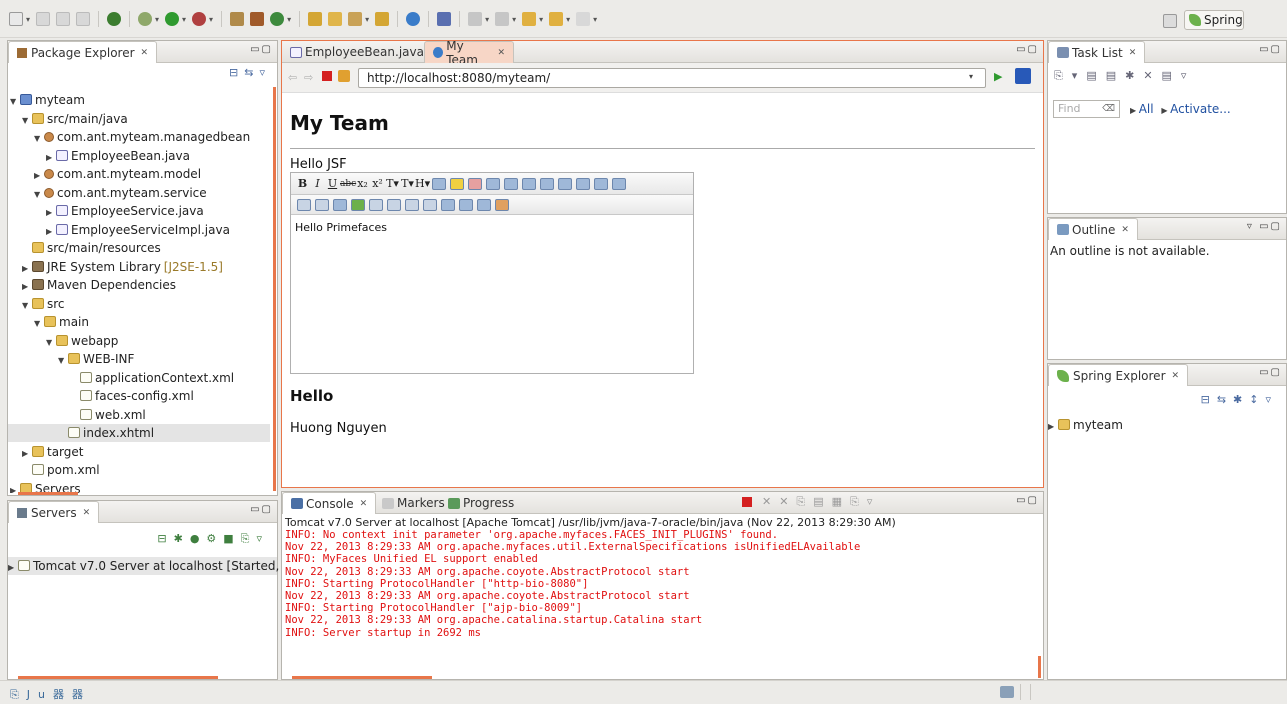 The height and width of the screenshot is (704, 1287). What do you see at coordinates (583, 183) in the screenshot?
I see `align-center-icon` at bounding box center [583, 183].